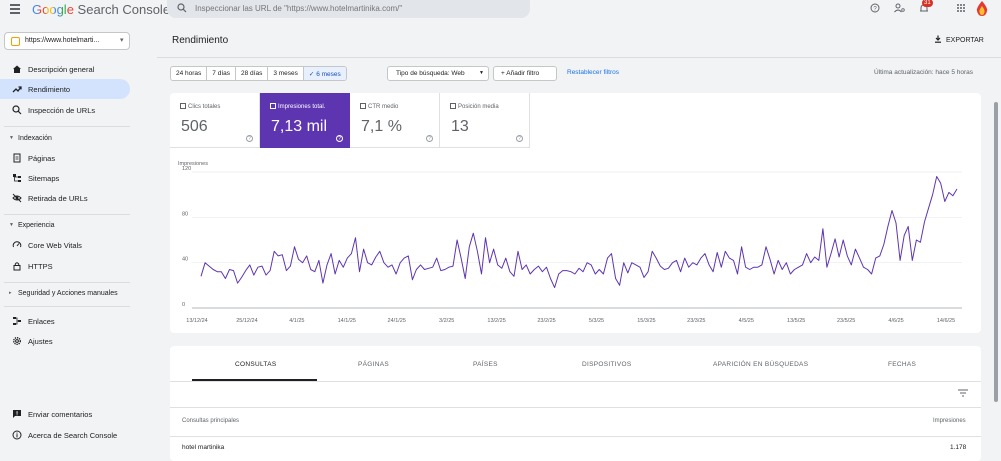 This screenshot has width=1001, height=461. Describe the element at coordinates (16, 9) in the screenshot. I see `menu-icon` at that location.